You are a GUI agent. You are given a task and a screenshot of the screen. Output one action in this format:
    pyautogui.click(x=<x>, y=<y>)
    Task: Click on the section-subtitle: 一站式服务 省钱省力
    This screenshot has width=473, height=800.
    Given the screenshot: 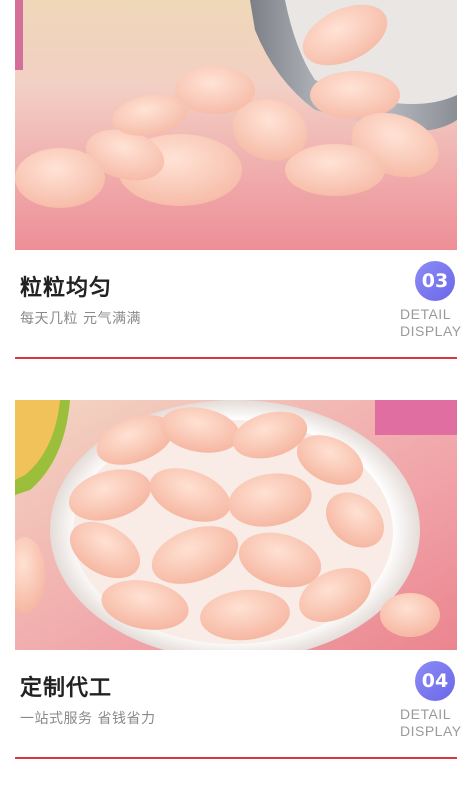 What is the action you would take?
    pyautogui.click(x=88, y=719)
    